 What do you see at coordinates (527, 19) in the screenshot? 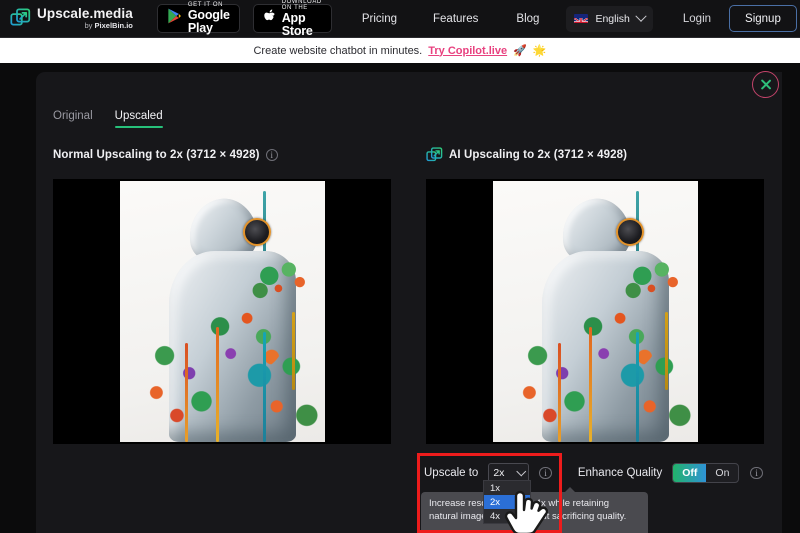
I see `nav-link-blog: Blog` at bounding box center [527, 19].